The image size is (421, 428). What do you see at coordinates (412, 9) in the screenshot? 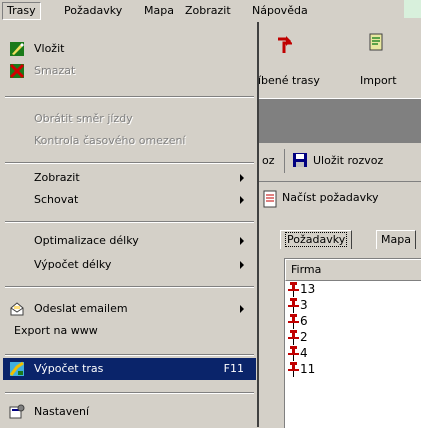
I see `window-edge` at bounding box center [412, 9].